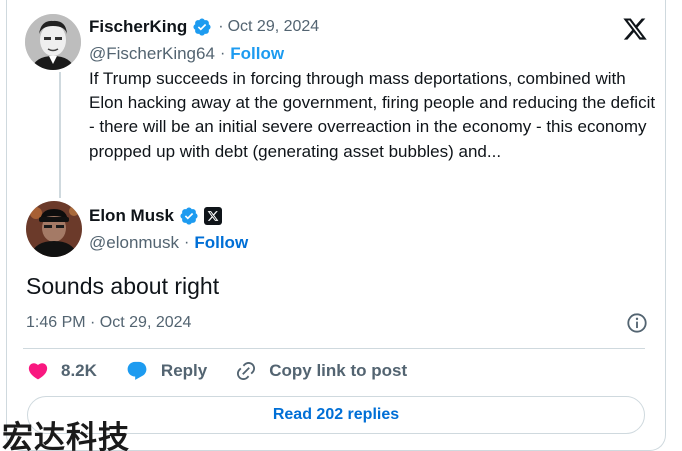 The image size is (682, 451). What do you see at coordinates (637, 323) in the screenshot?
I see `info-icon` at bounding box center [637, 323].